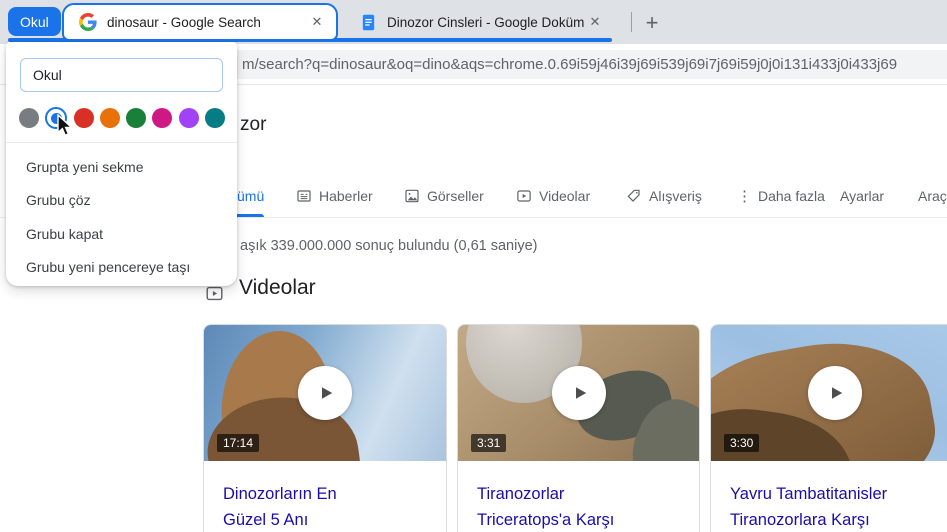 This screenshot has height=532, width=947. I want to click on tab-group-chip: Okul, so click(34, 21).